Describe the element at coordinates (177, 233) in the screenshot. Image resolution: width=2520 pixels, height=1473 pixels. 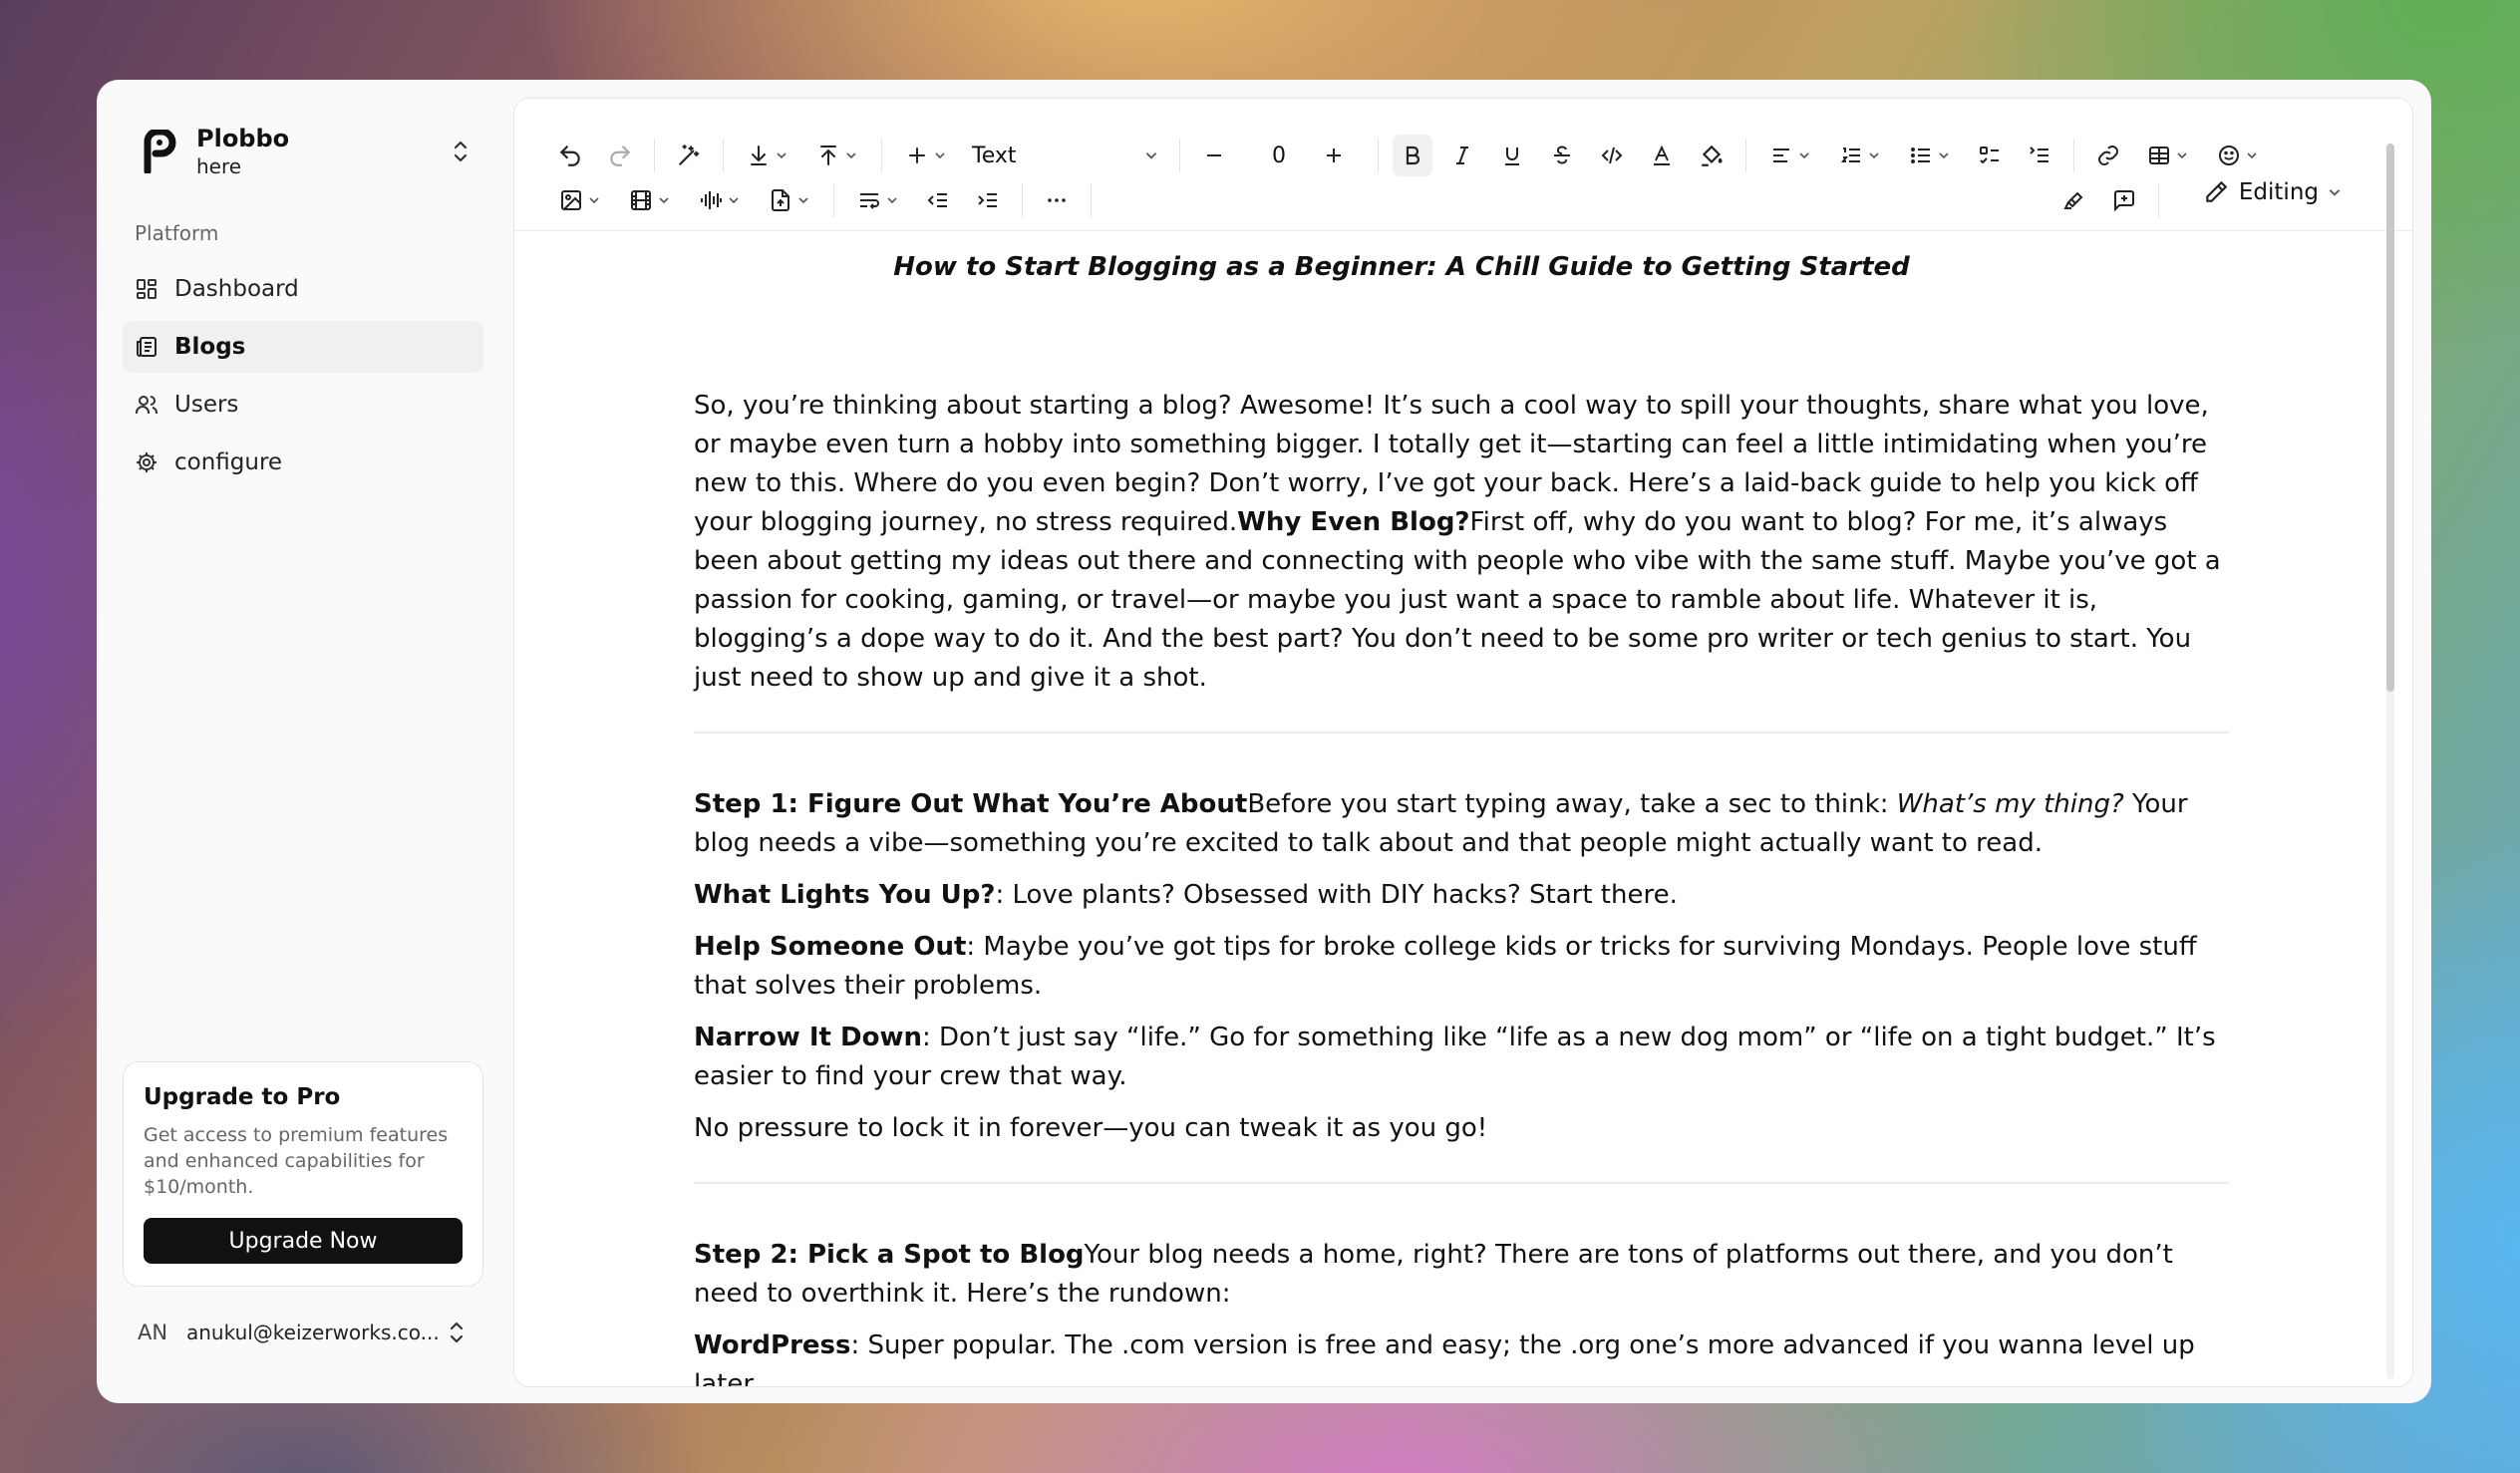
I see `section-label-platform: Platform` at that location.